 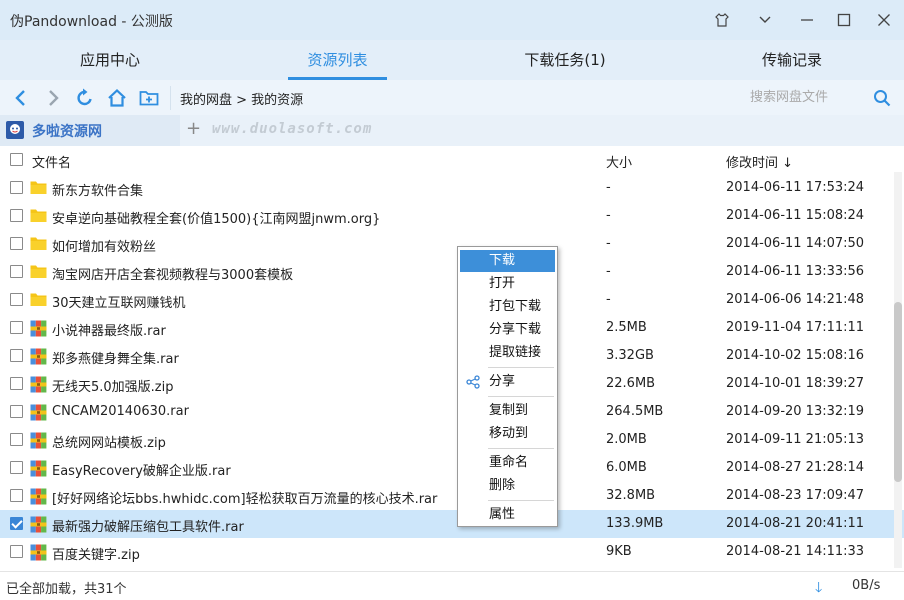 What do you see at coordinates (193, 128) in the screenshot?
I see `add-tab-icon: +` at bounding box center [193, 128].